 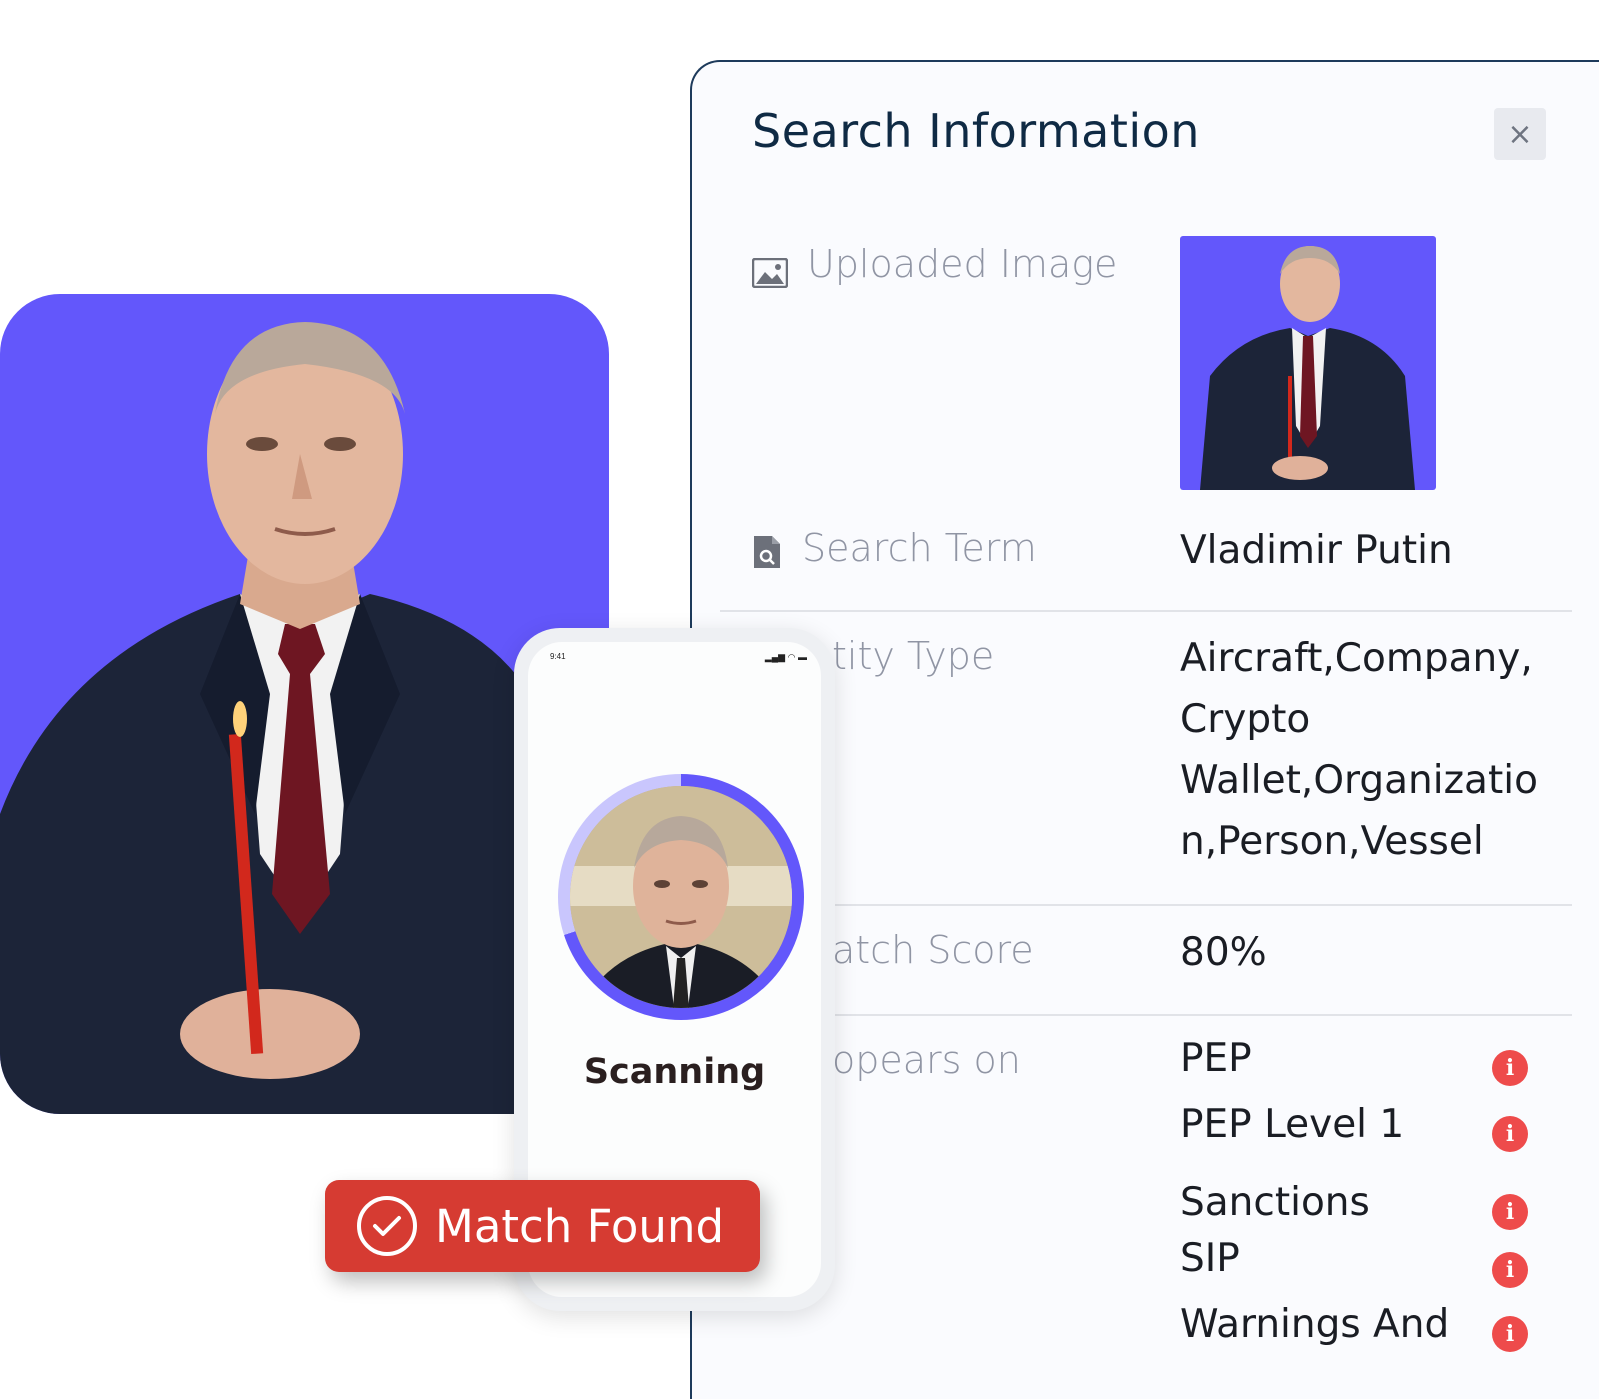 What do you see at coordinates (976, 131) in the screenshot?
I see `panel-title: Search Information` at bounding box center [976, 131].